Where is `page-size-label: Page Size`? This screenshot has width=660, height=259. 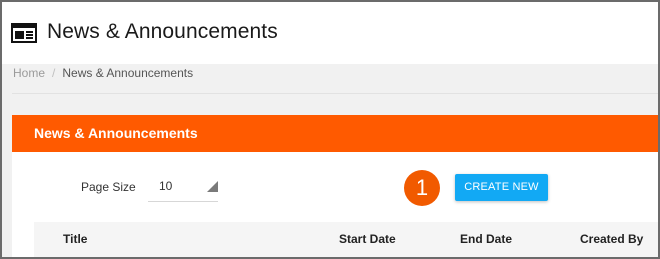
page-size-label: Page Size is located at coordinates (108, 187).